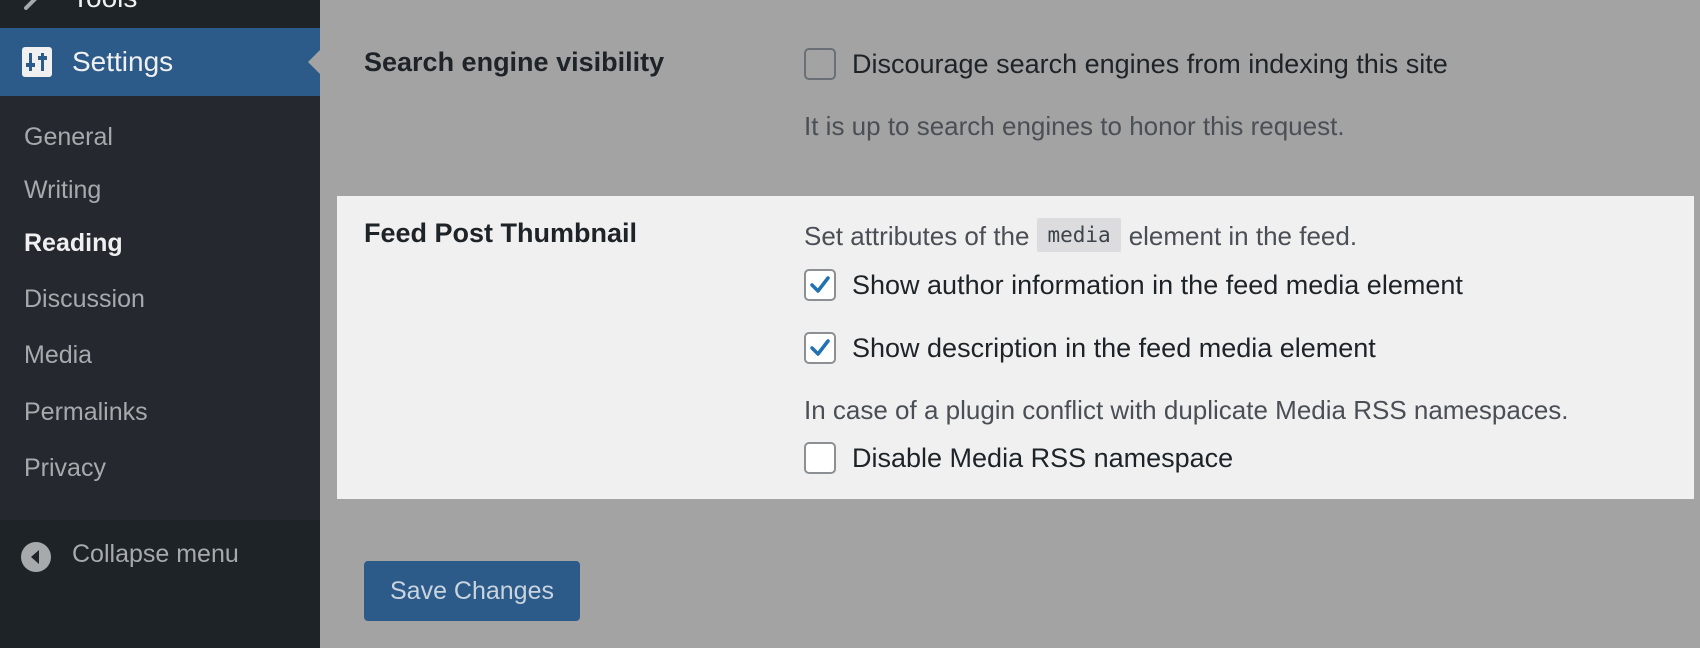  Describe the element at coordinates (35, 6) in the screenshot. I see `wrench-icon` at that location.